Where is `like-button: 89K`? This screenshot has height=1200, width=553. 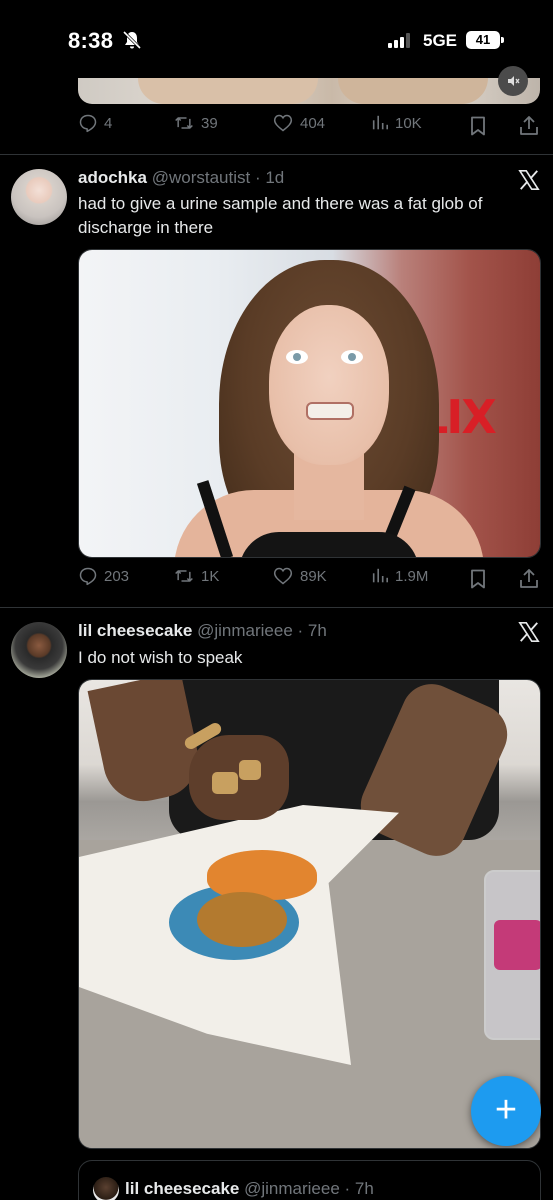 like-button: 89K is located at coordinates (299, 576).